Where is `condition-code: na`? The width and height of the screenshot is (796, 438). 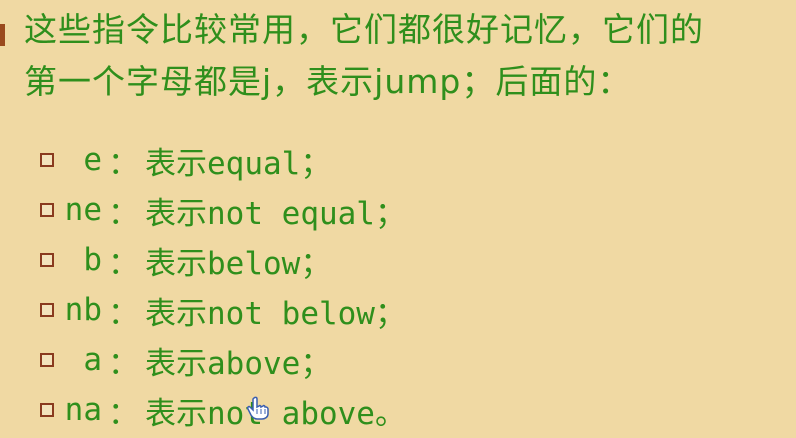 condition-code: na is located at coordinates (83, 410).